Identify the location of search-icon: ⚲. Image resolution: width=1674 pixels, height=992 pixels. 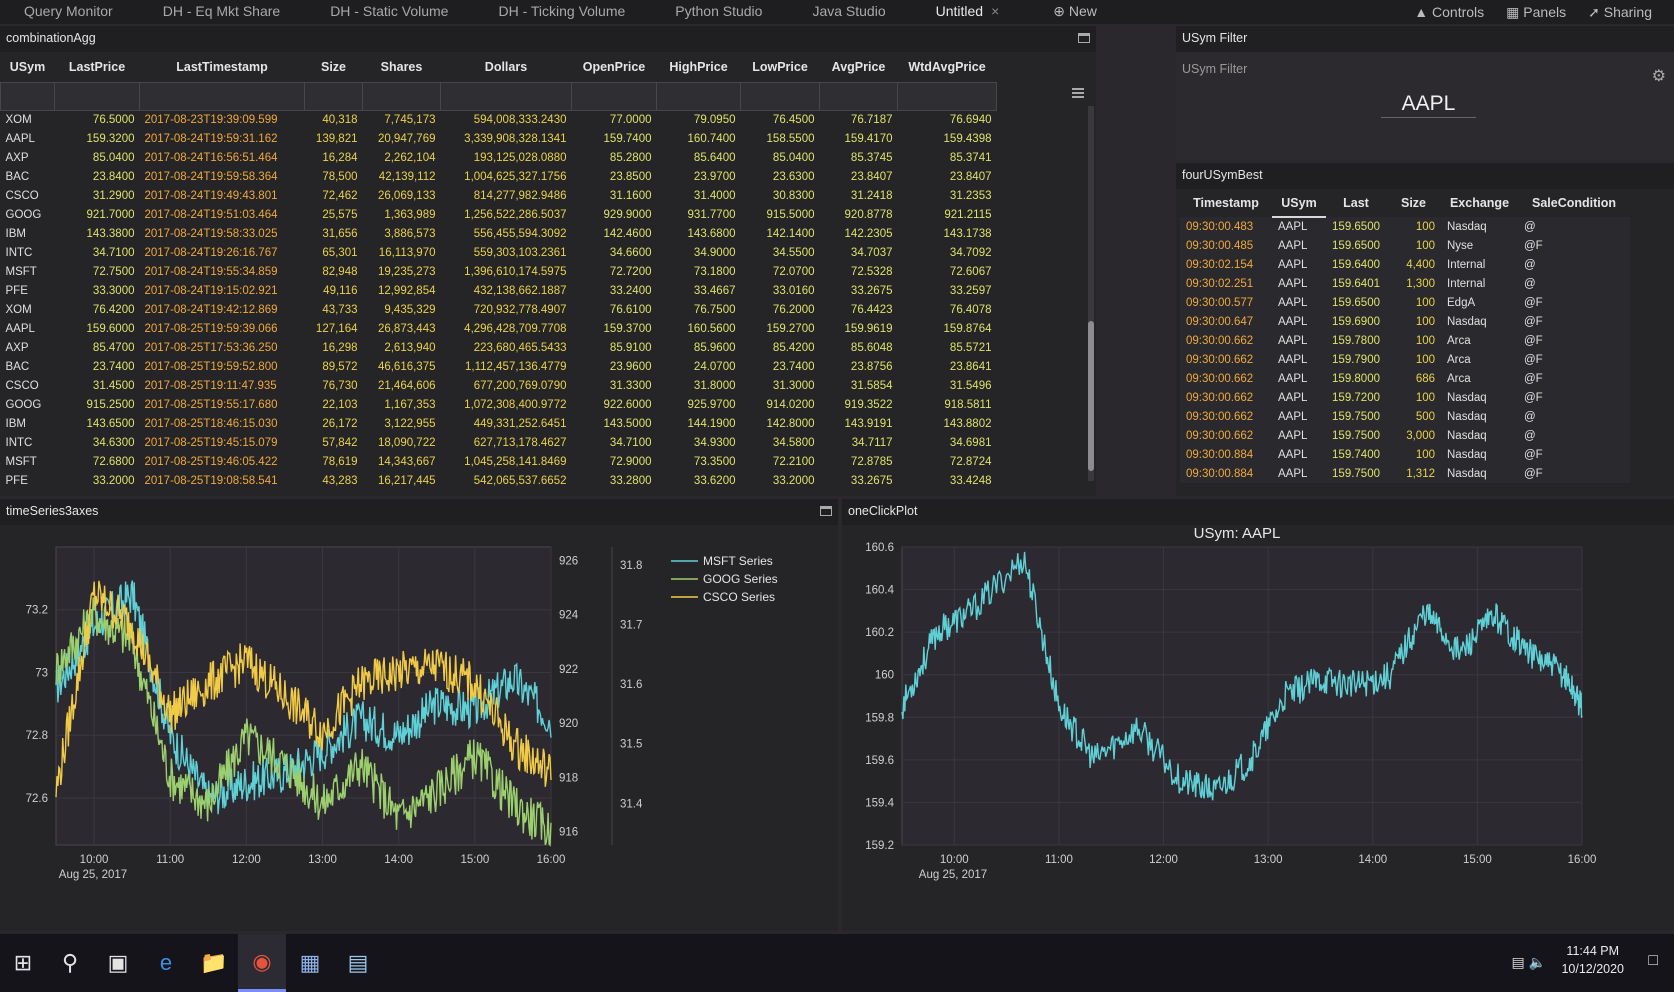
(70, 963).